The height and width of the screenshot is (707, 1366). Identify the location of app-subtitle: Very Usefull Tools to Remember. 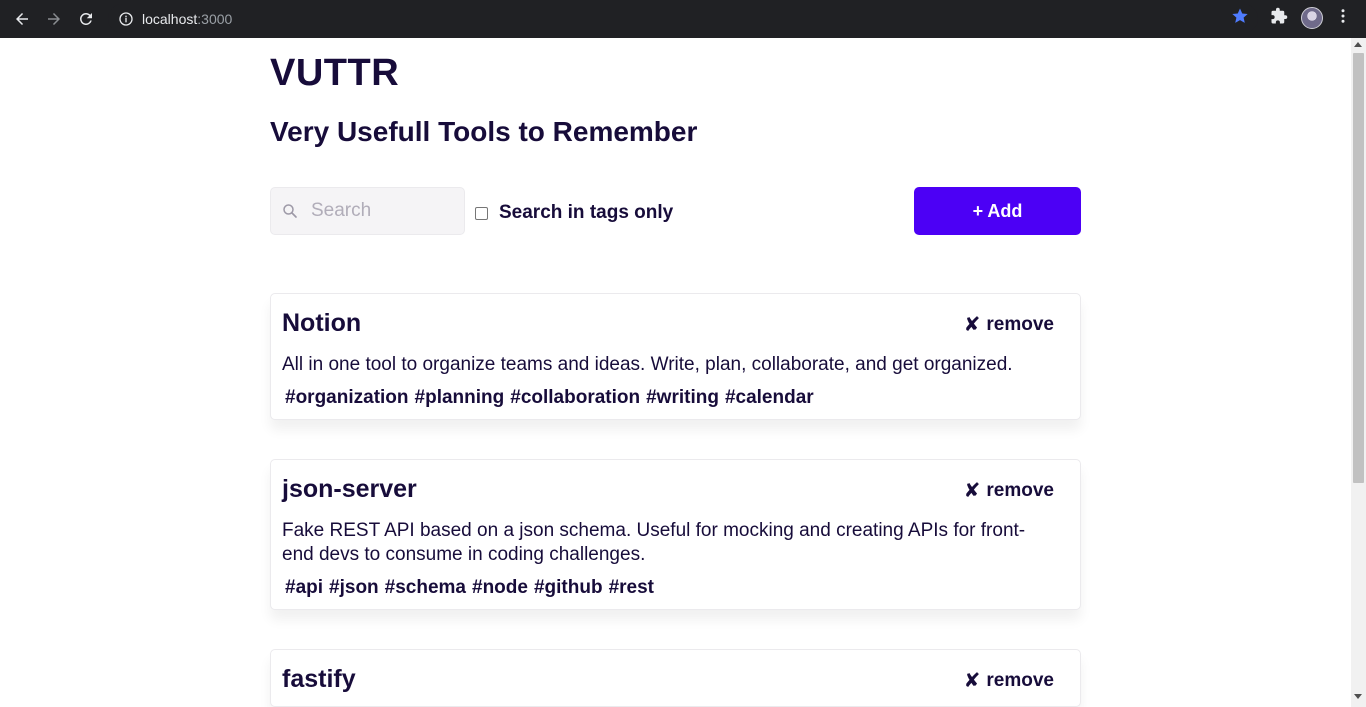
(484, 131).